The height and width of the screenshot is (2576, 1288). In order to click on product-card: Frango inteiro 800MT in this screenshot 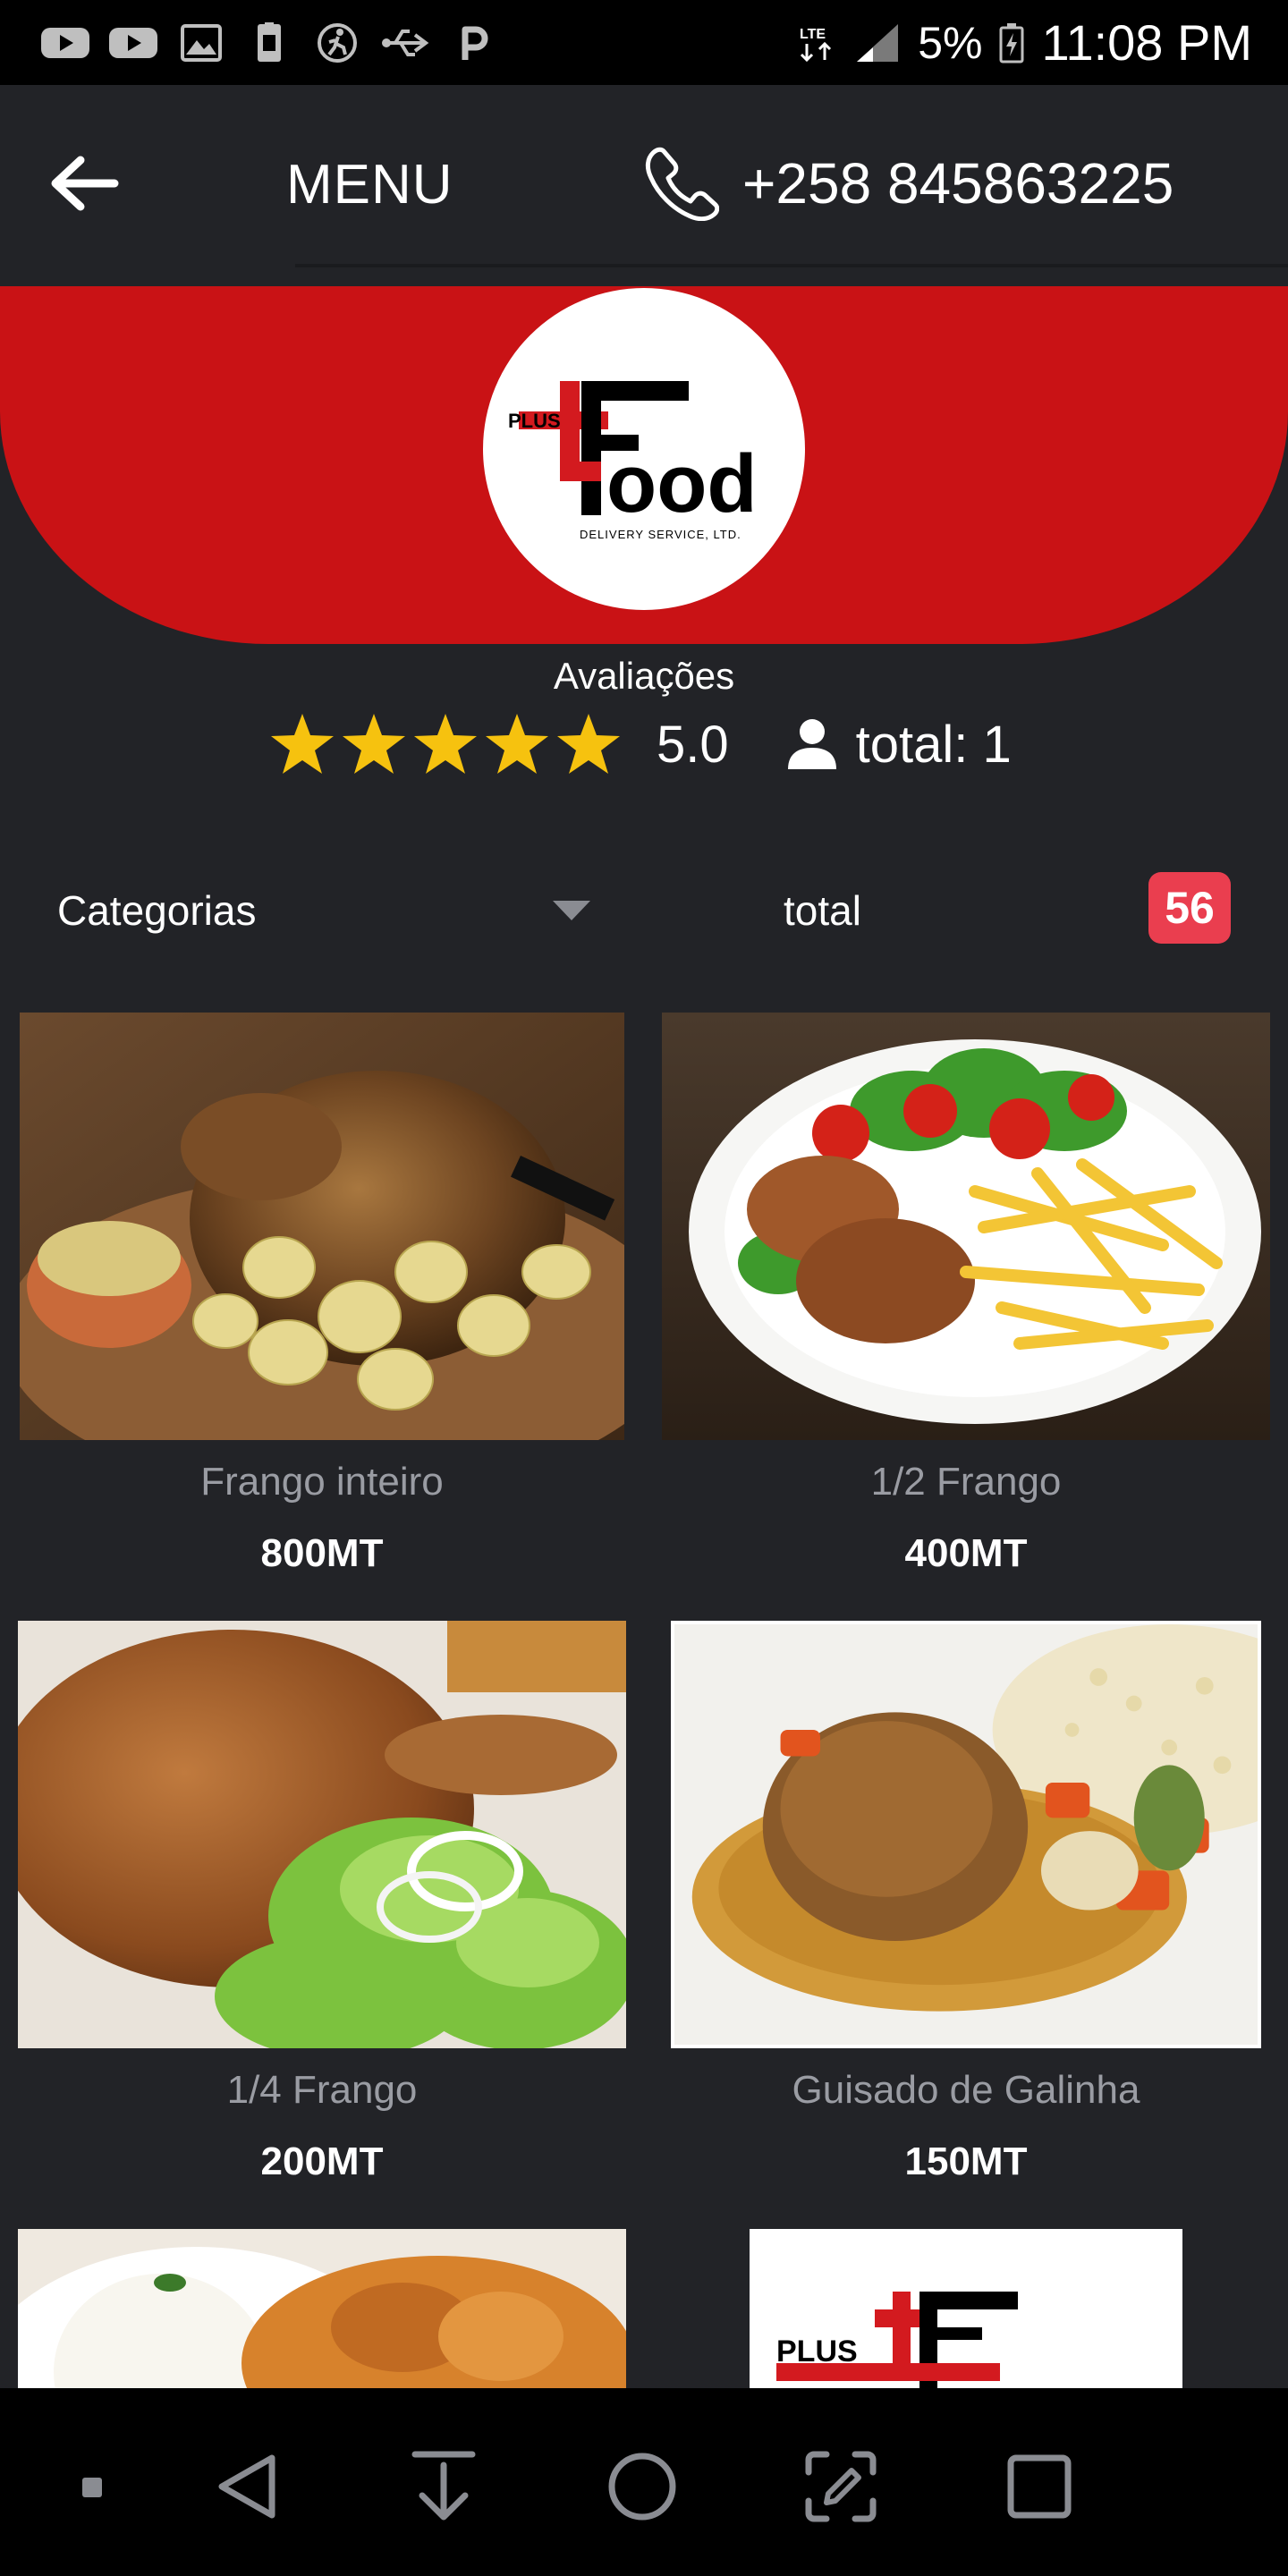, I will do `click(322, 1299)`.